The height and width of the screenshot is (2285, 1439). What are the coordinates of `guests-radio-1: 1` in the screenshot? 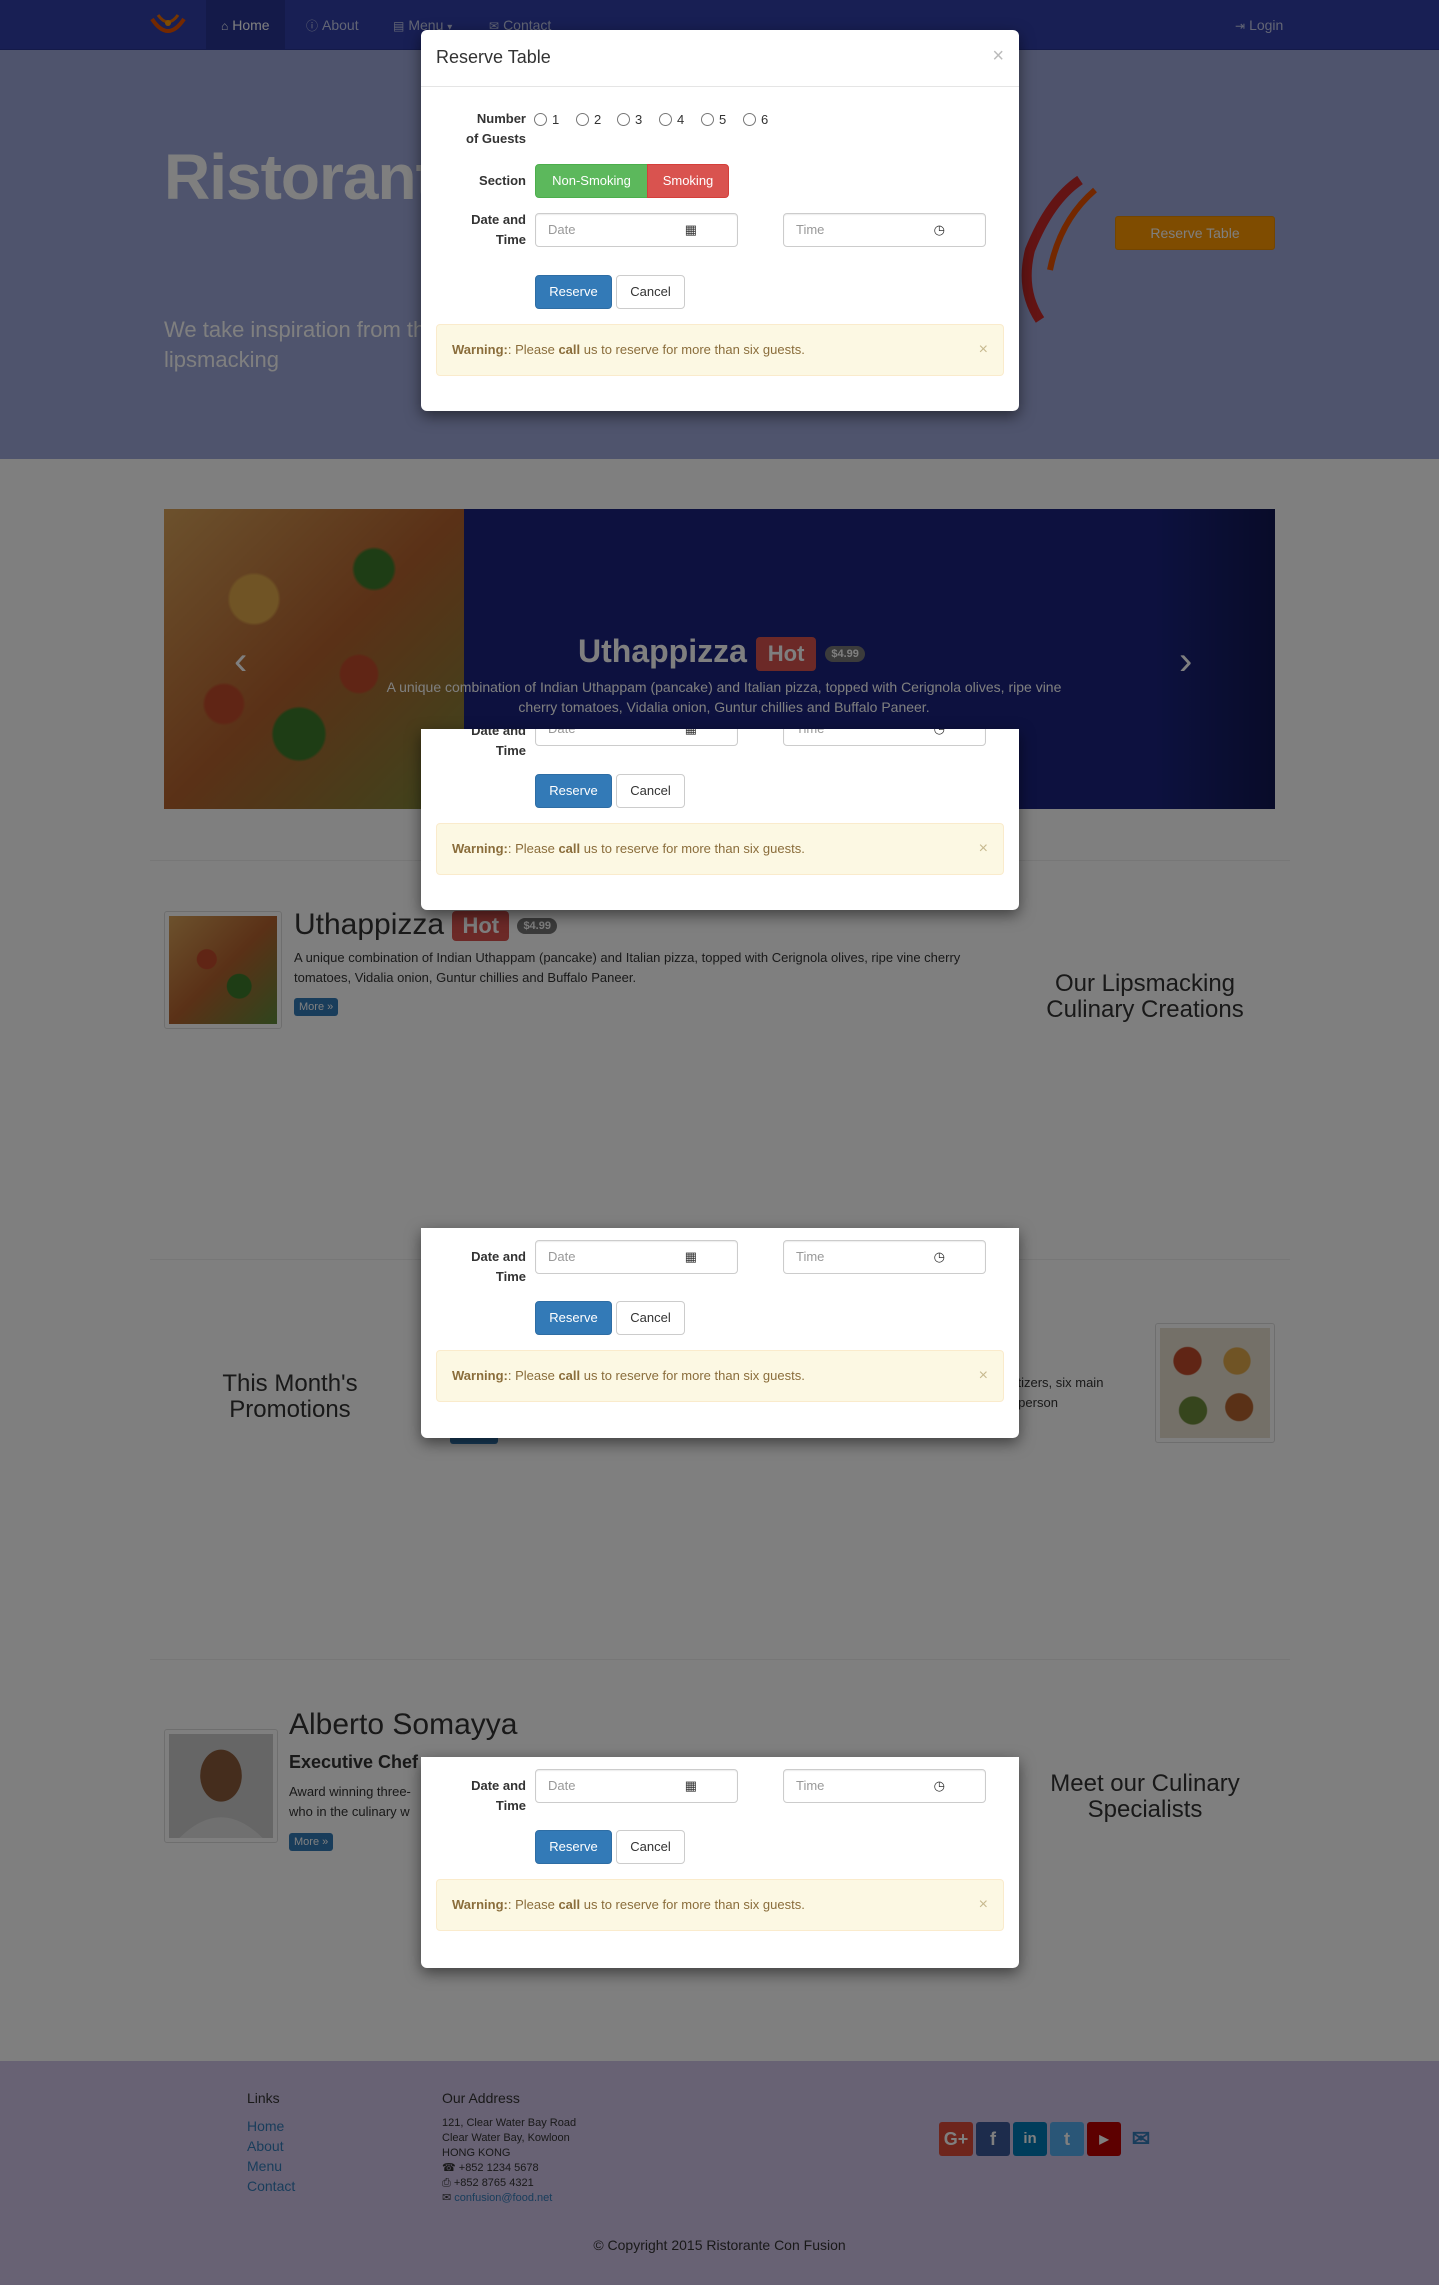 It's located at (546, 119).